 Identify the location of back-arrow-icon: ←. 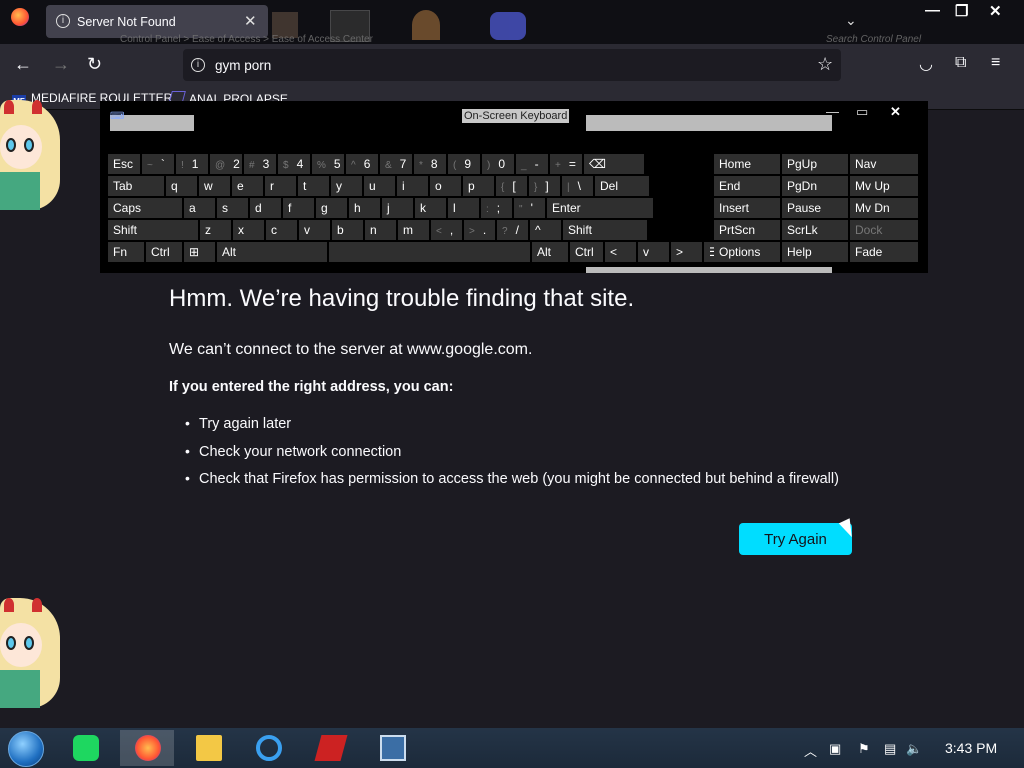
(23, 64).